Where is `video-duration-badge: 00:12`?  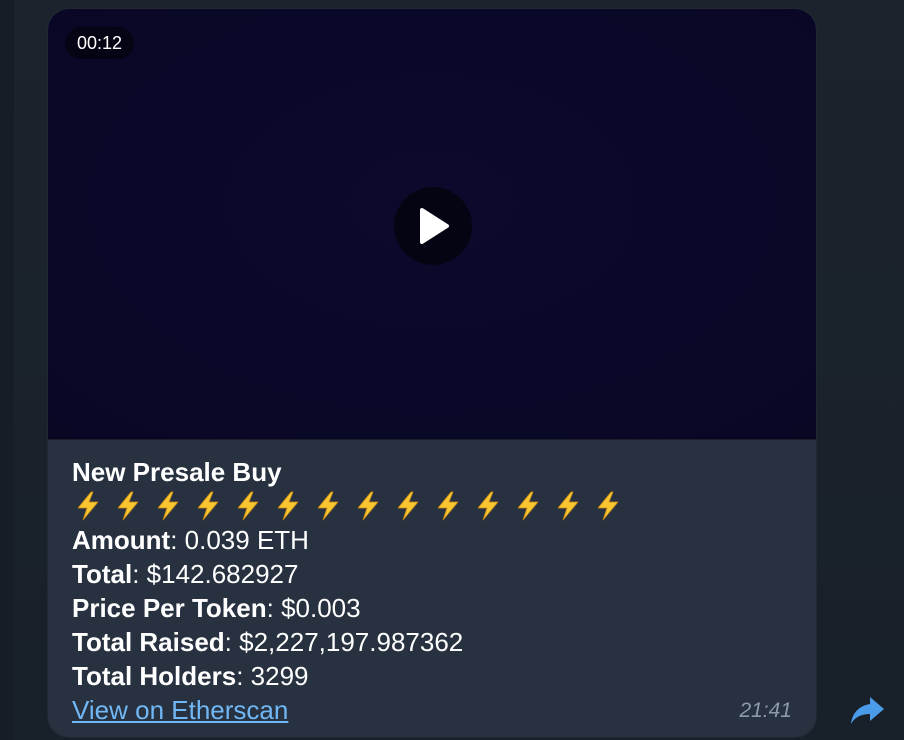 video-duration-badge: 00:12 is located at coordinates (100, 43).